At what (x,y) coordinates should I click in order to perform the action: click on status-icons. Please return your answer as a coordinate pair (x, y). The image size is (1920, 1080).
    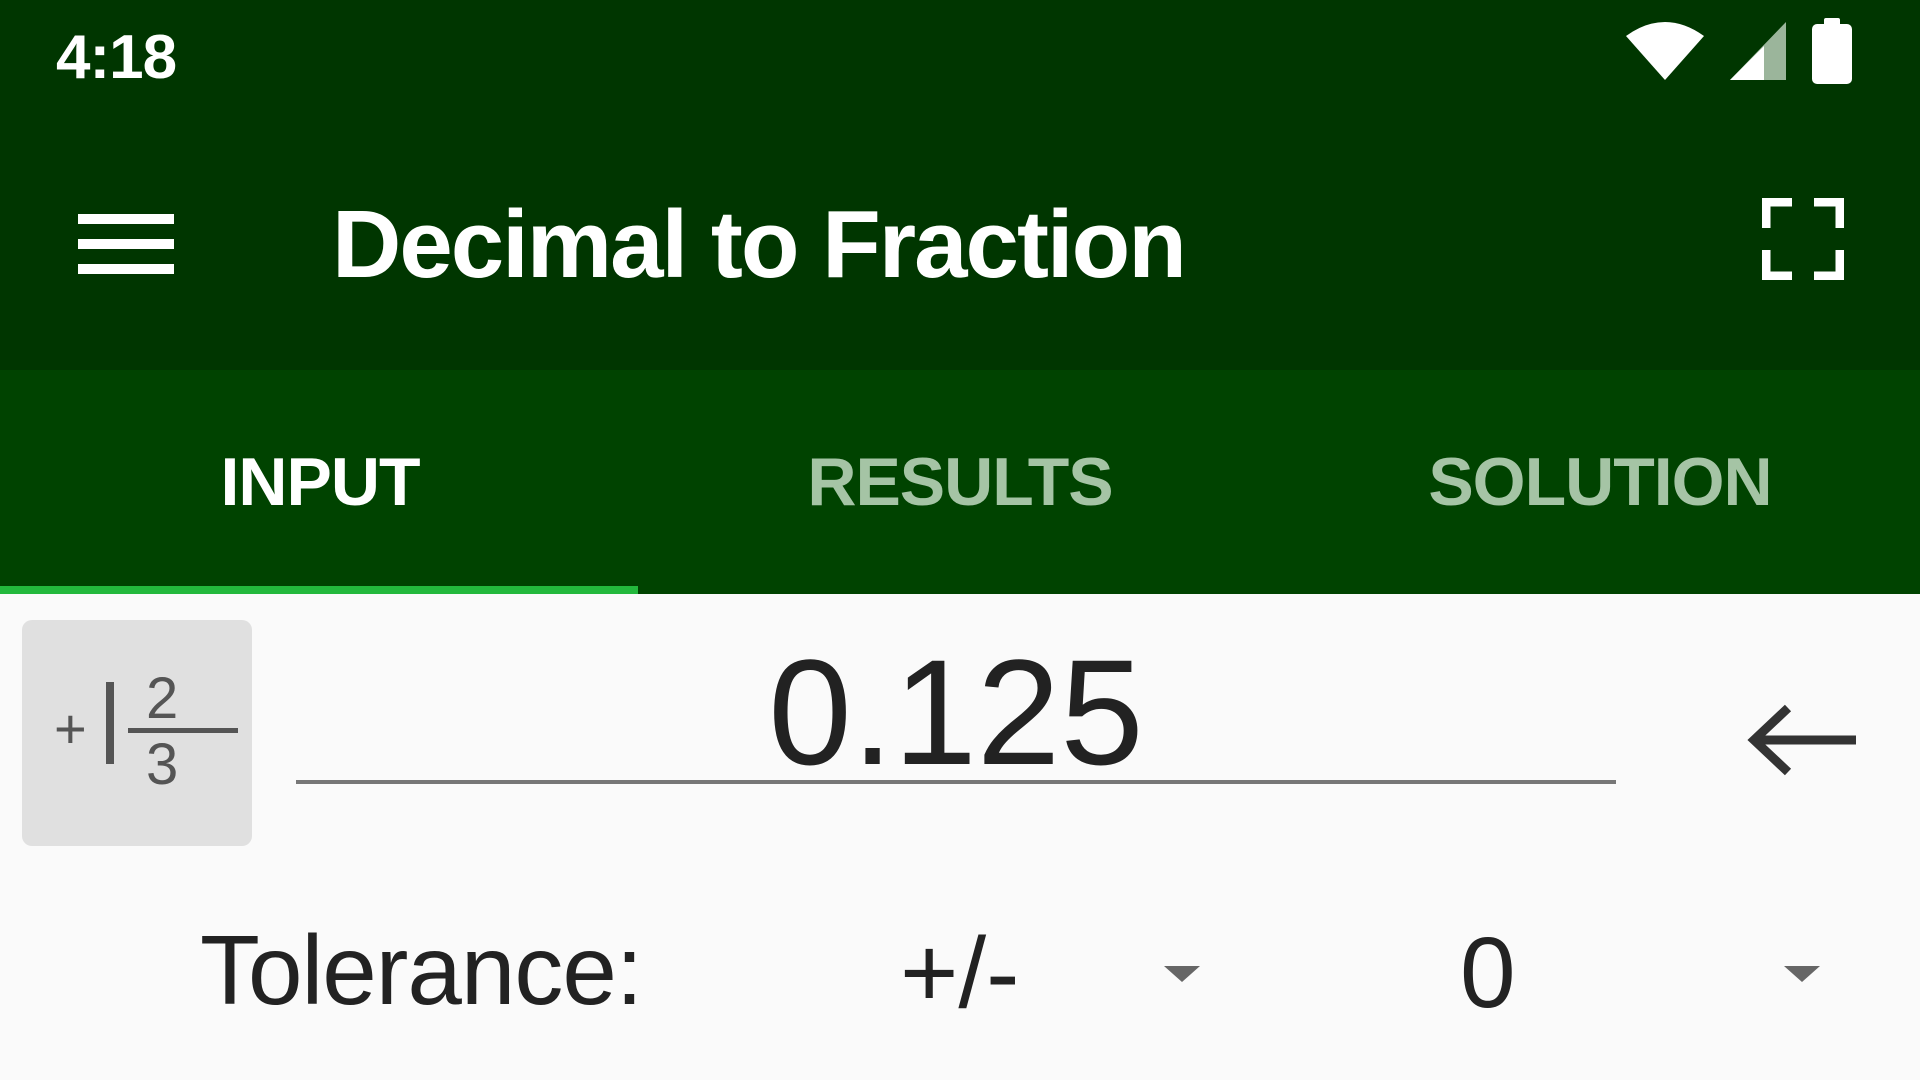
    Looking at the image, I should click on (1739, 51).